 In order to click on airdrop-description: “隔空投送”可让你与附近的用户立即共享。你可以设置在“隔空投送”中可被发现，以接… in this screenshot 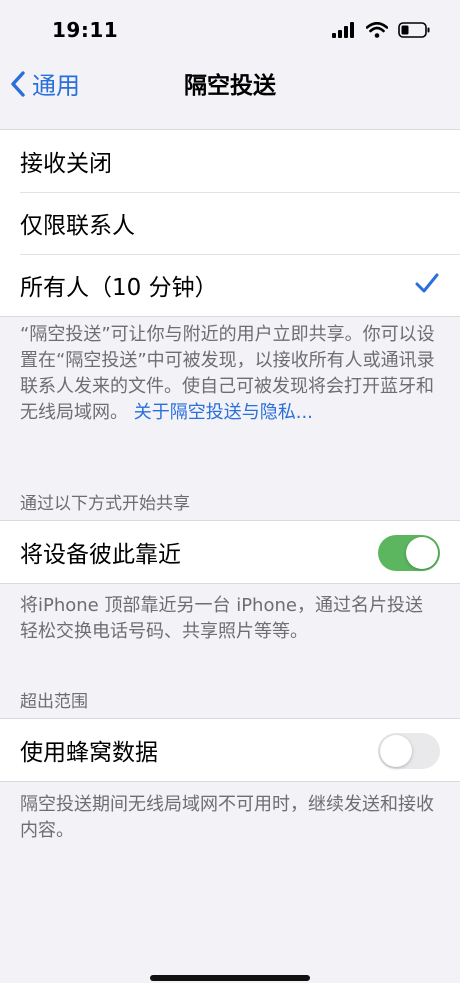, I will do `click(230, 374)`.